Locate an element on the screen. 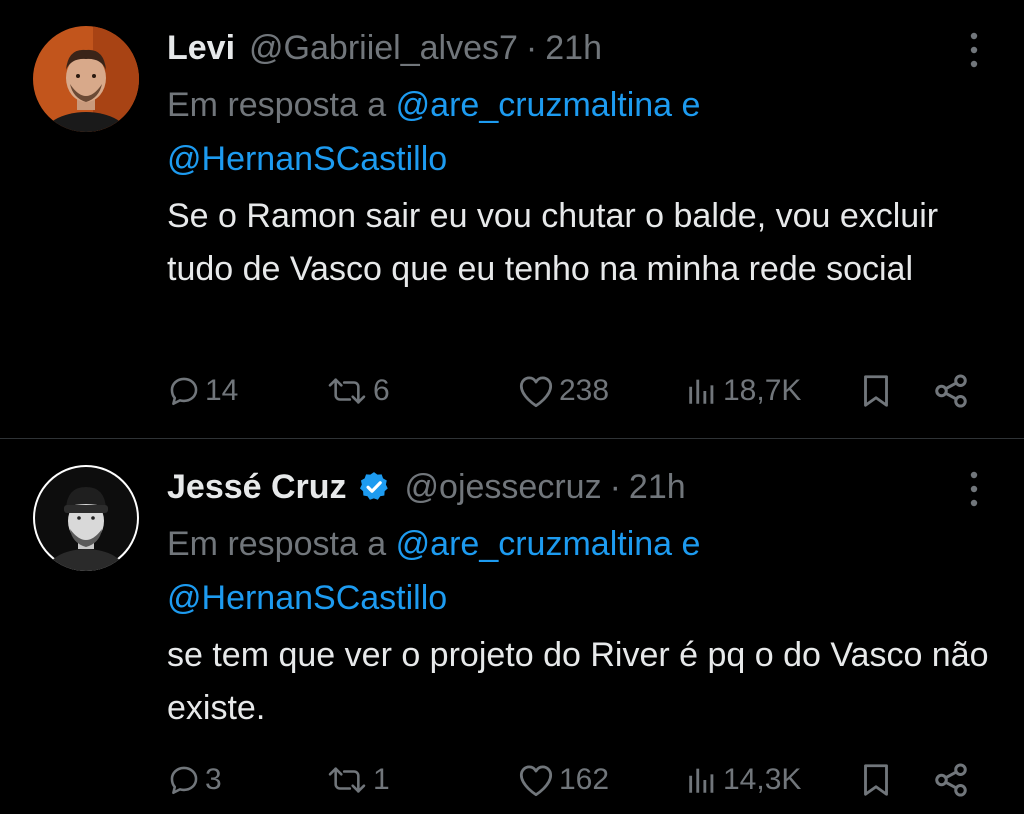  like-button: 238 is located at coordinates (563, 391).